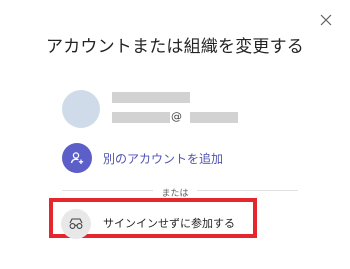  I want to click on close-icon, so click(326, 20).